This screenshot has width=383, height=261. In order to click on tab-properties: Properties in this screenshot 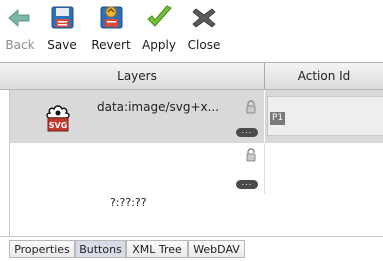, I will do `click(42, 249)`.